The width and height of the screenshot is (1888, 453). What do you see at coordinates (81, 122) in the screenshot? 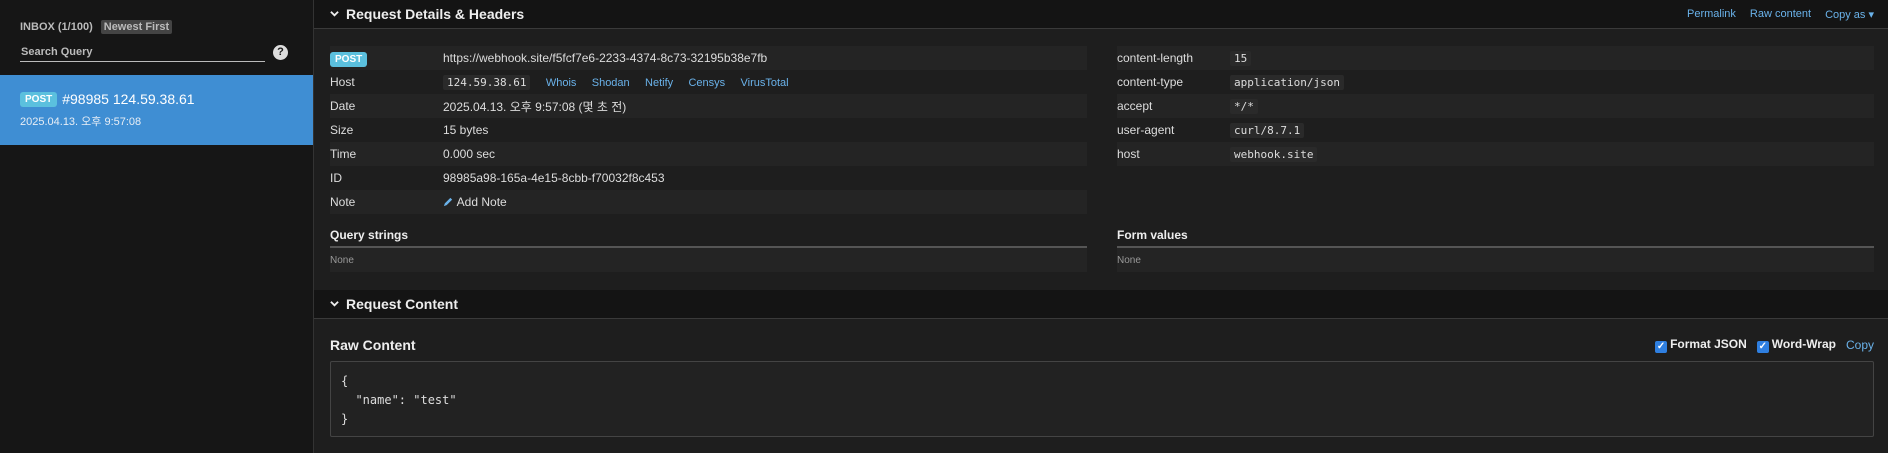
I see `request-date: 2025.04.13. 오후 9:57:08` at bounding box center [81, 122].